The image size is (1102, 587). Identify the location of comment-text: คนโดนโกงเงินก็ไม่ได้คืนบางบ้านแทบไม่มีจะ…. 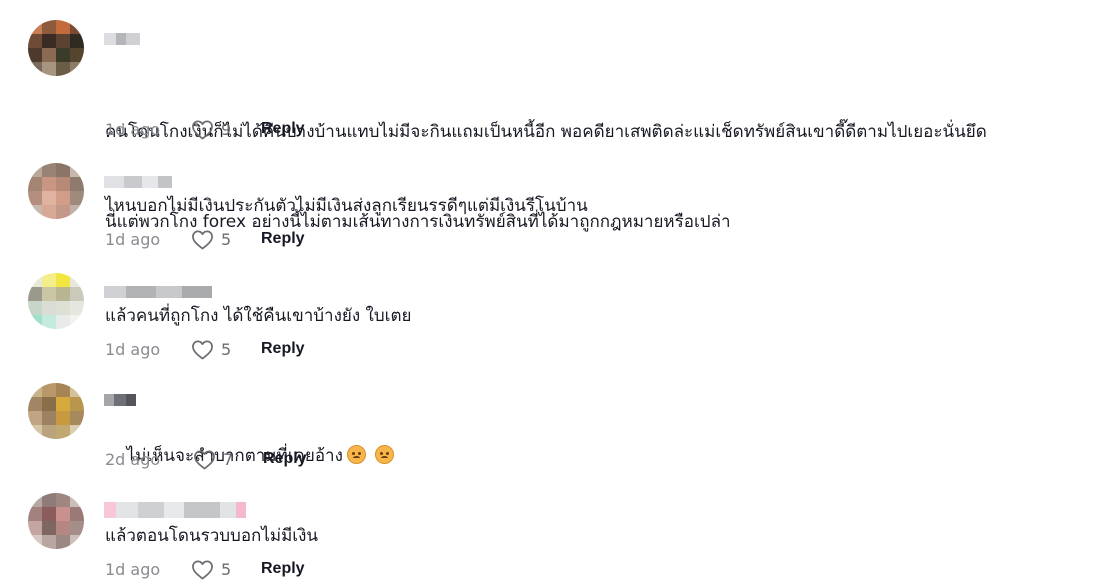
(546, 177).